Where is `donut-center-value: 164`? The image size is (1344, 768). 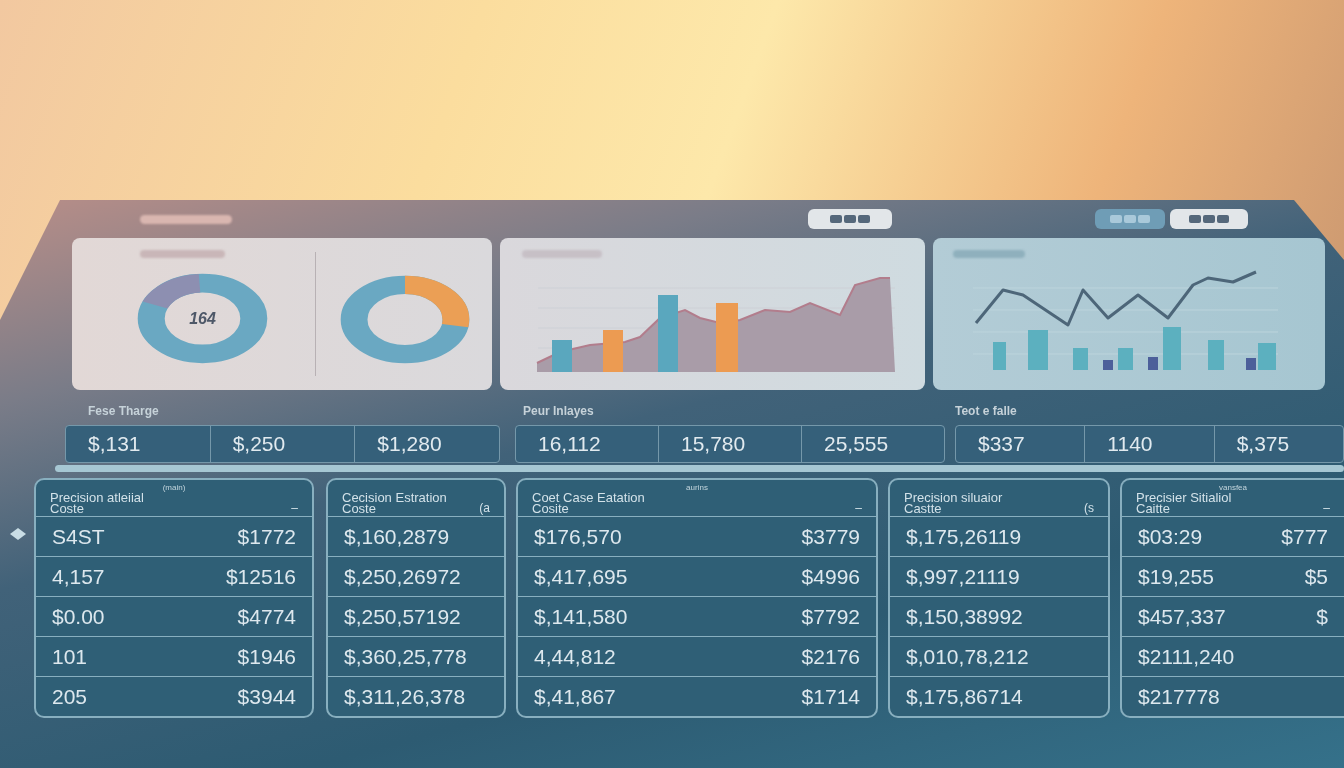 donut-center-value: 164 is located at coordinates (202, 318).